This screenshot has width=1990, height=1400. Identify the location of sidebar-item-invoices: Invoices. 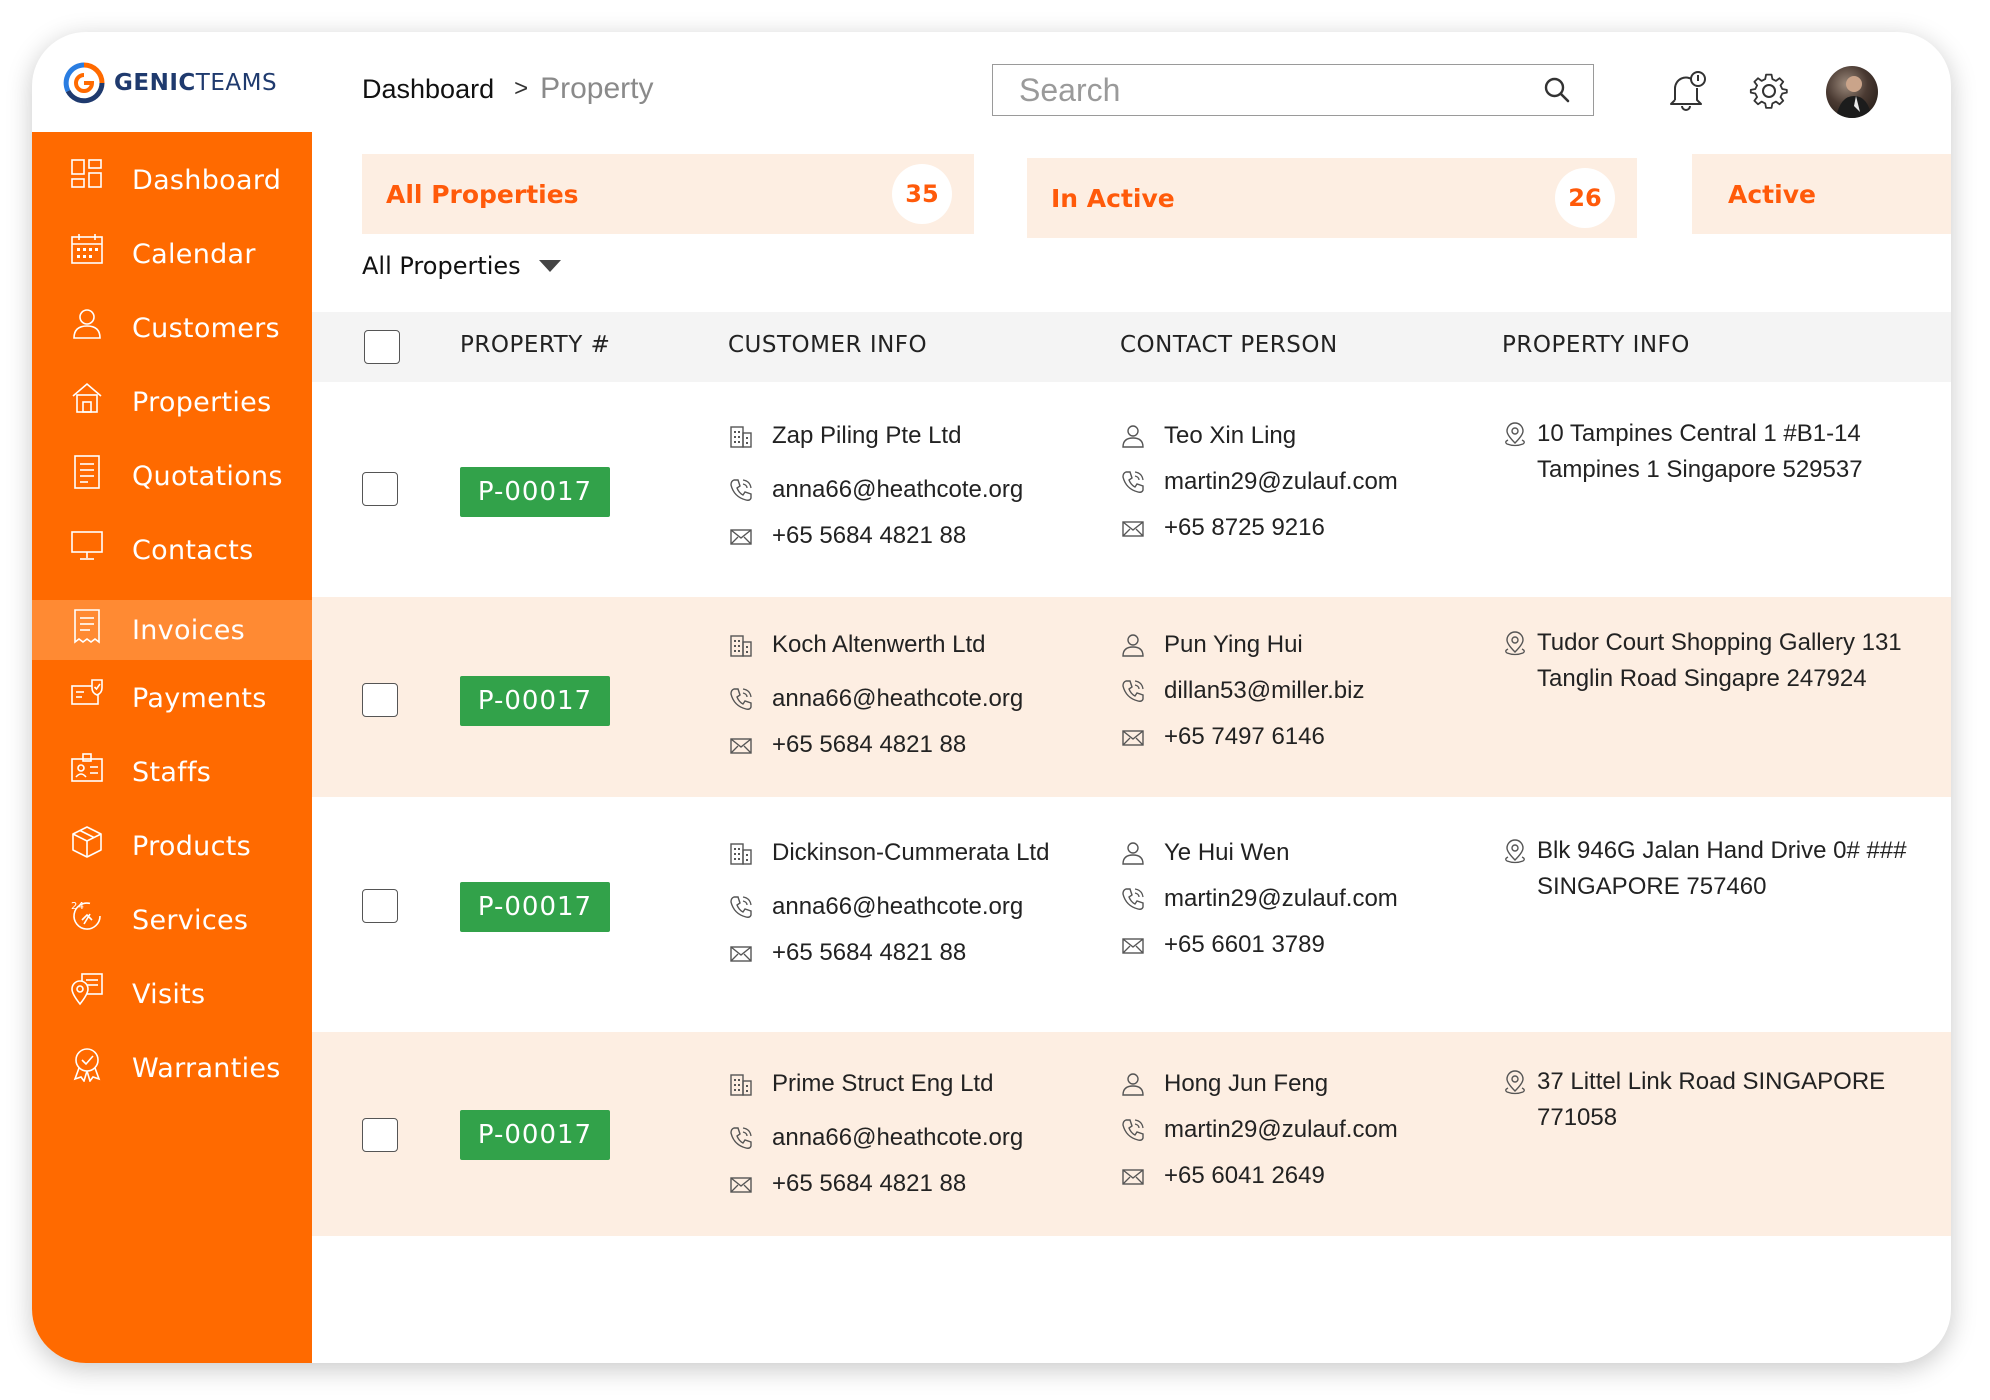
(172, 630).